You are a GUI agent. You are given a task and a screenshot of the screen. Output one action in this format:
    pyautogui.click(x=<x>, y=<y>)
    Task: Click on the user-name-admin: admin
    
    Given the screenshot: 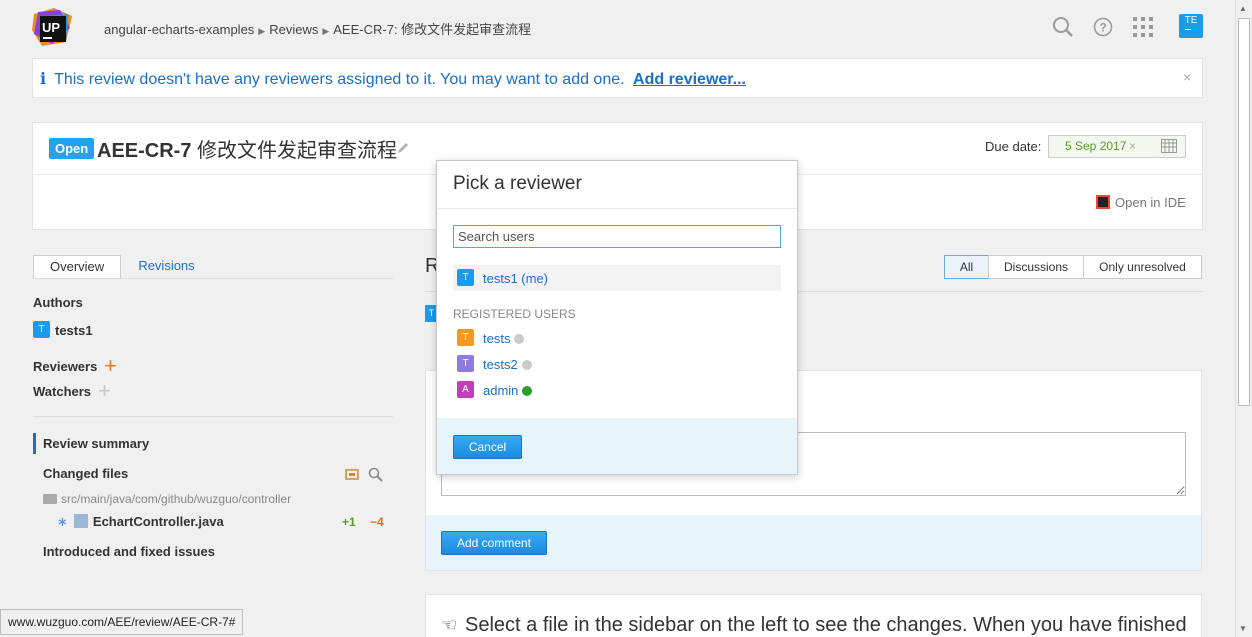 What is the action you would take?
    pyautogui.click(x=501, y=390)
    